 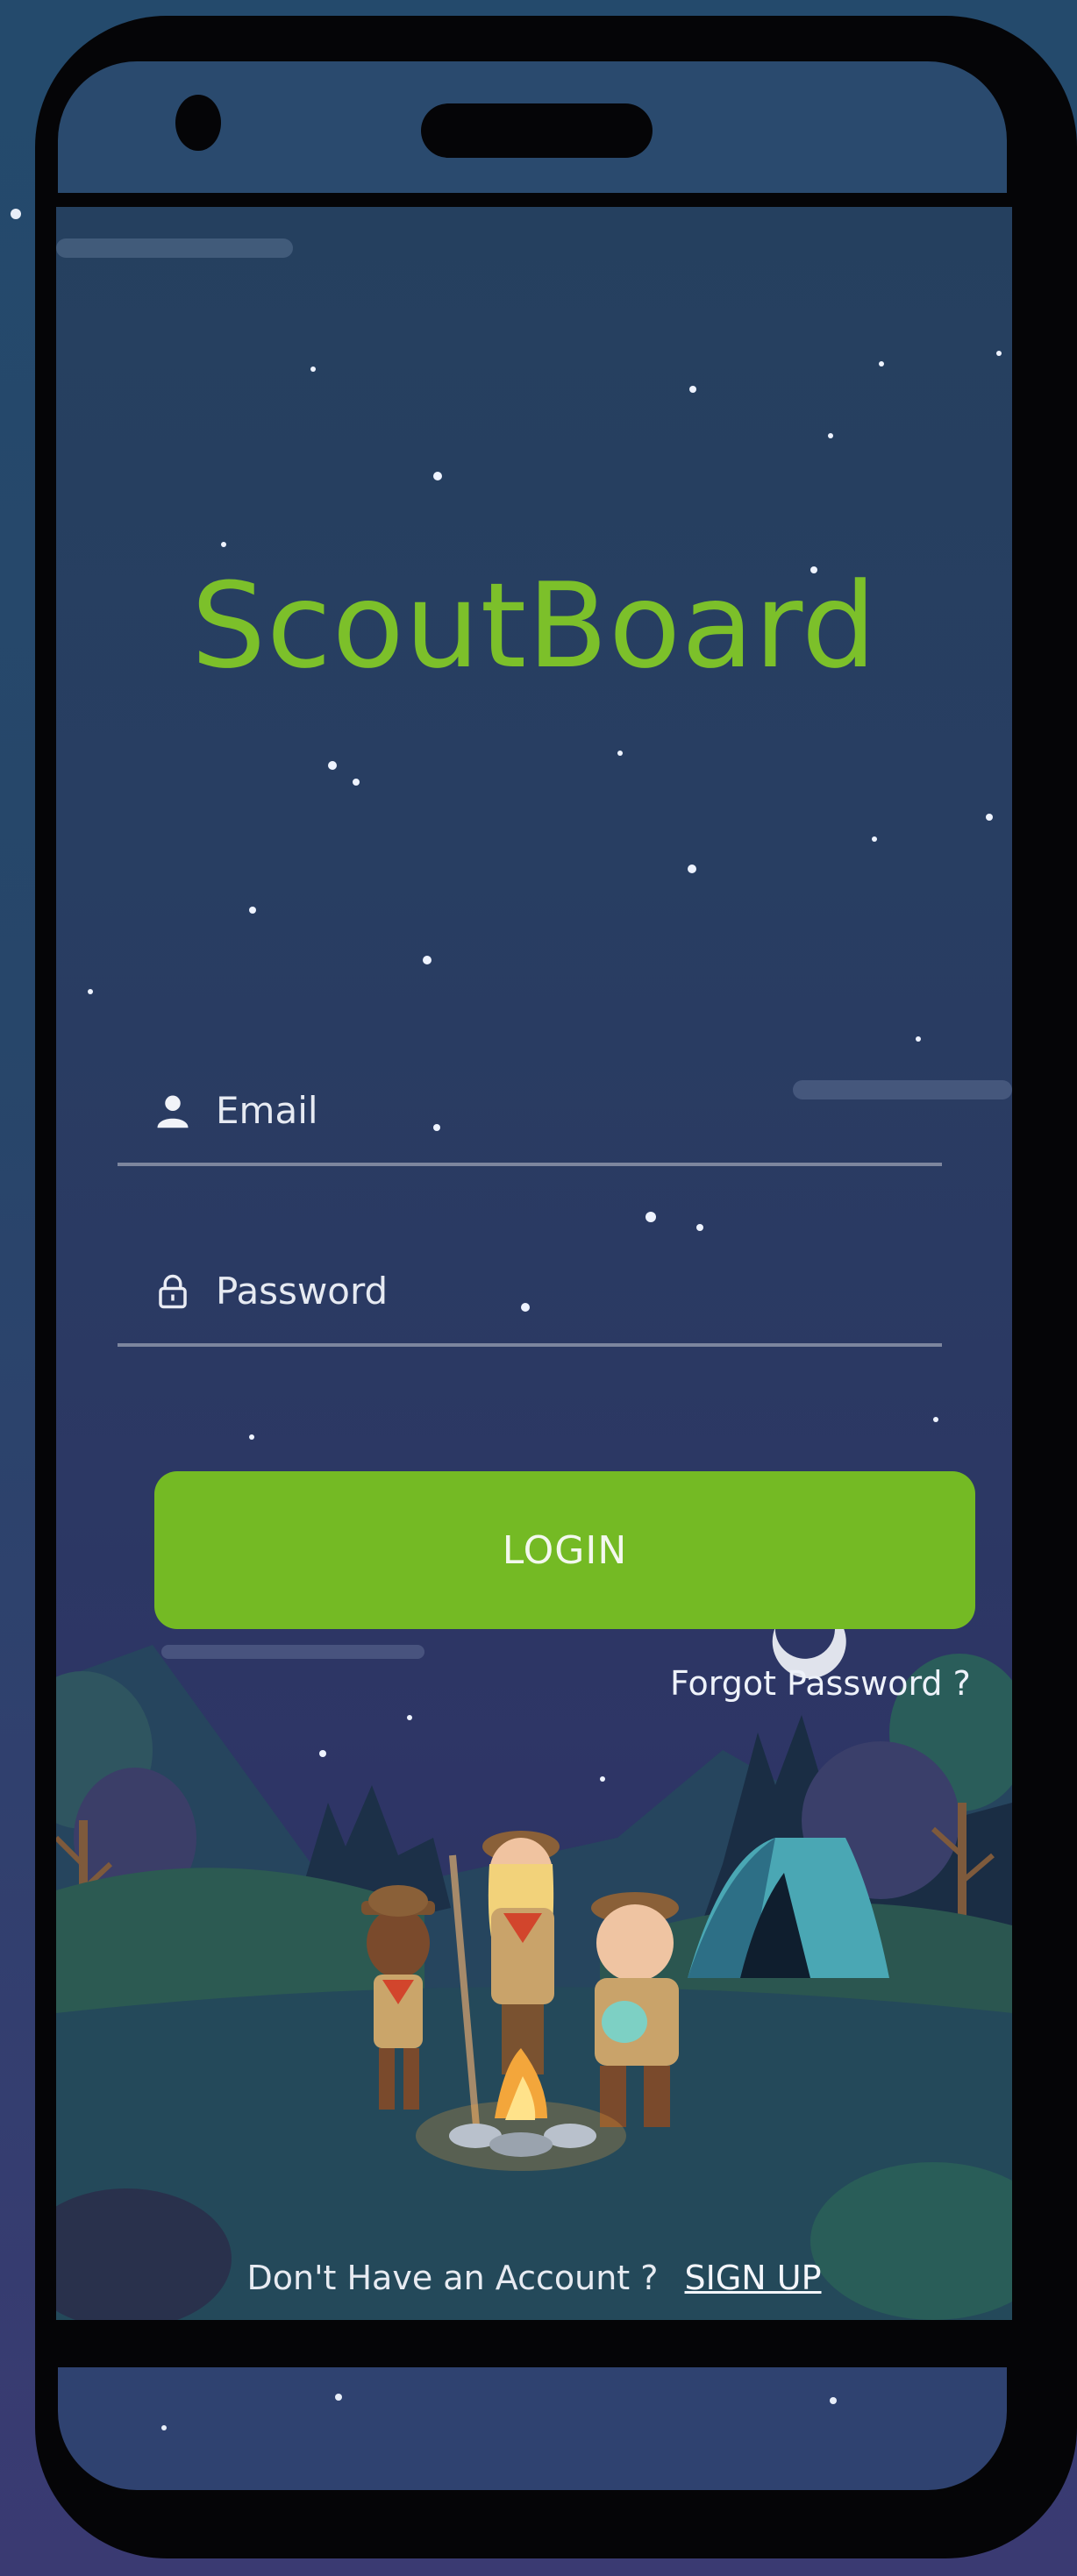 What do you see at coordinates (198, 123) in the screenshot?
I see `front-camera` at bounding box center [198, 123].